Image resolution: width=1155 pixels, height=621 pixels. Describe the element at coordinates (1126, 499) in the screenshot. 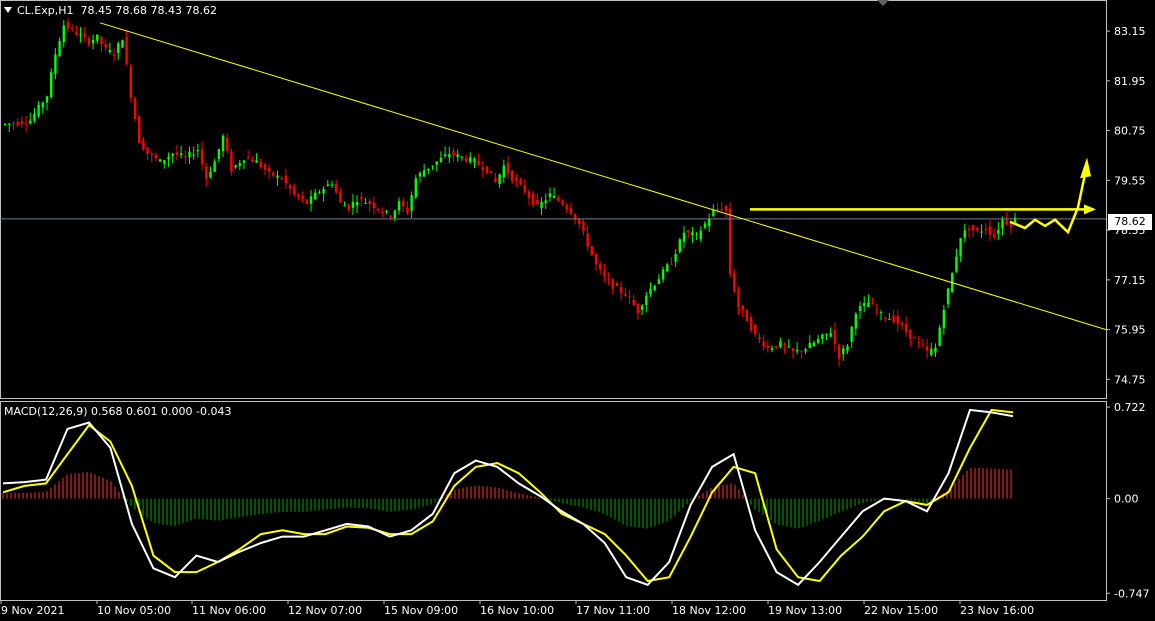

I see `macd-tick-label: 0.00` at that location.